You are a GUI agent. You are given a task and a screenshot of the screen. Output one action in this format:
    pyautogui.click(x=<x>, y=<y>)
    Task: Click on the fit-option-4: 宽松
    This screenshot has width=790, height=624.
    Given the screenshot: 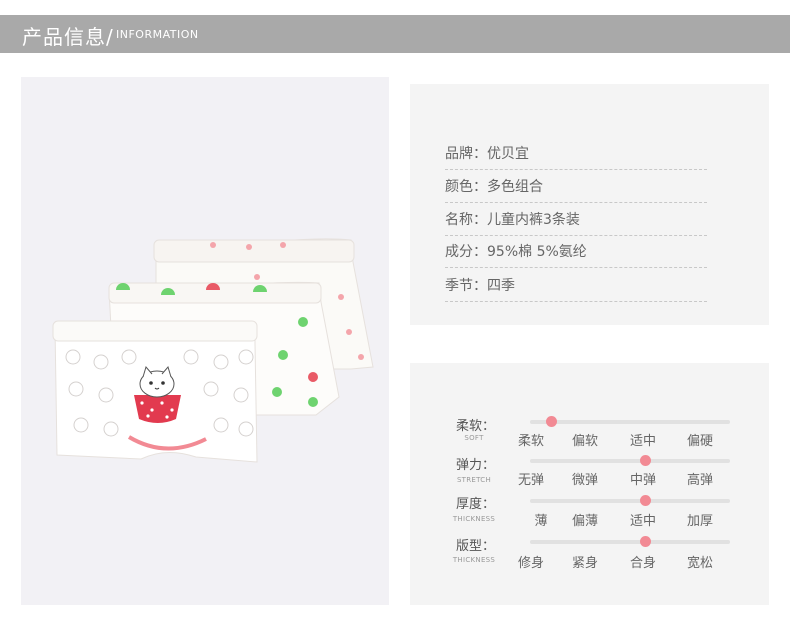 What is the action you would take?
    pyautogui.click(x=699, y=563)
    